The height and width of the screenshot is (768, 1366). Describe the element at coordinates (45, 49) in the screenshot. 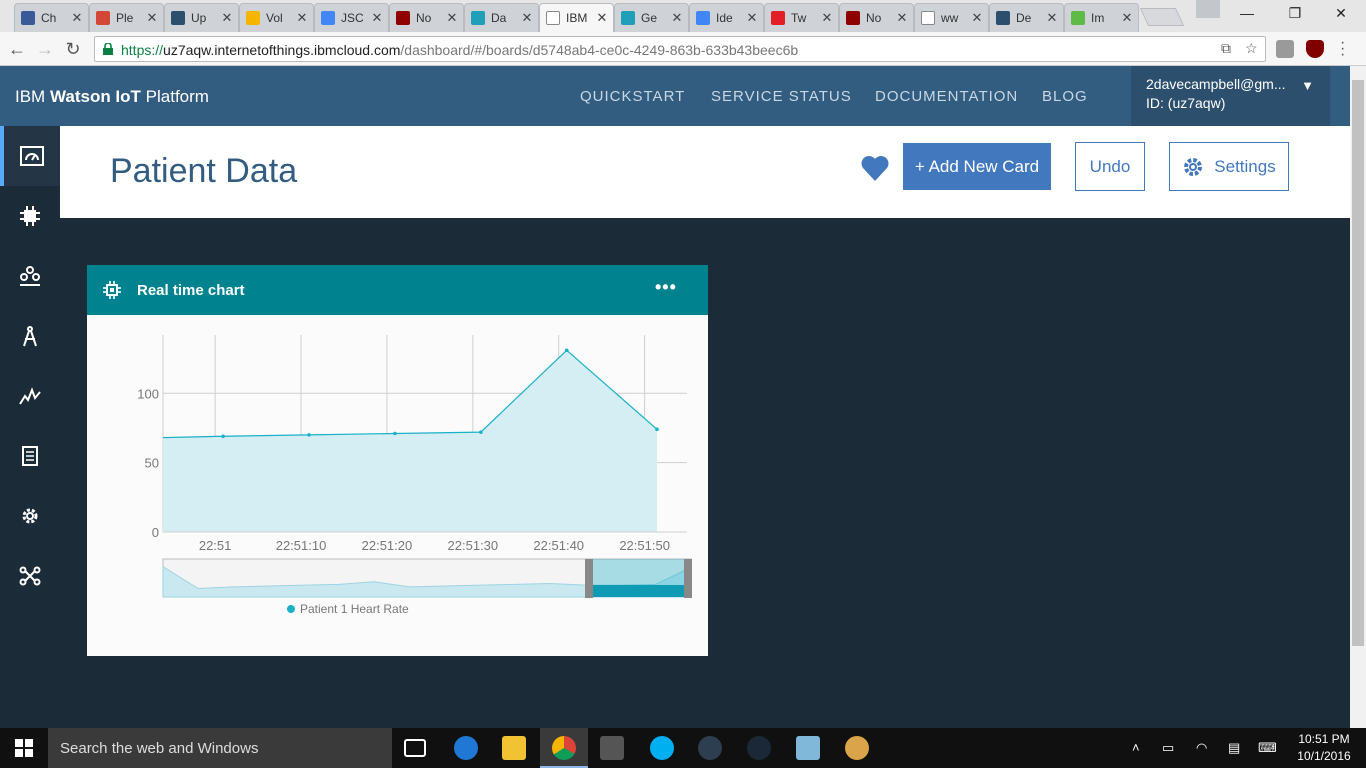

I see `forward-icon: →` at that location.